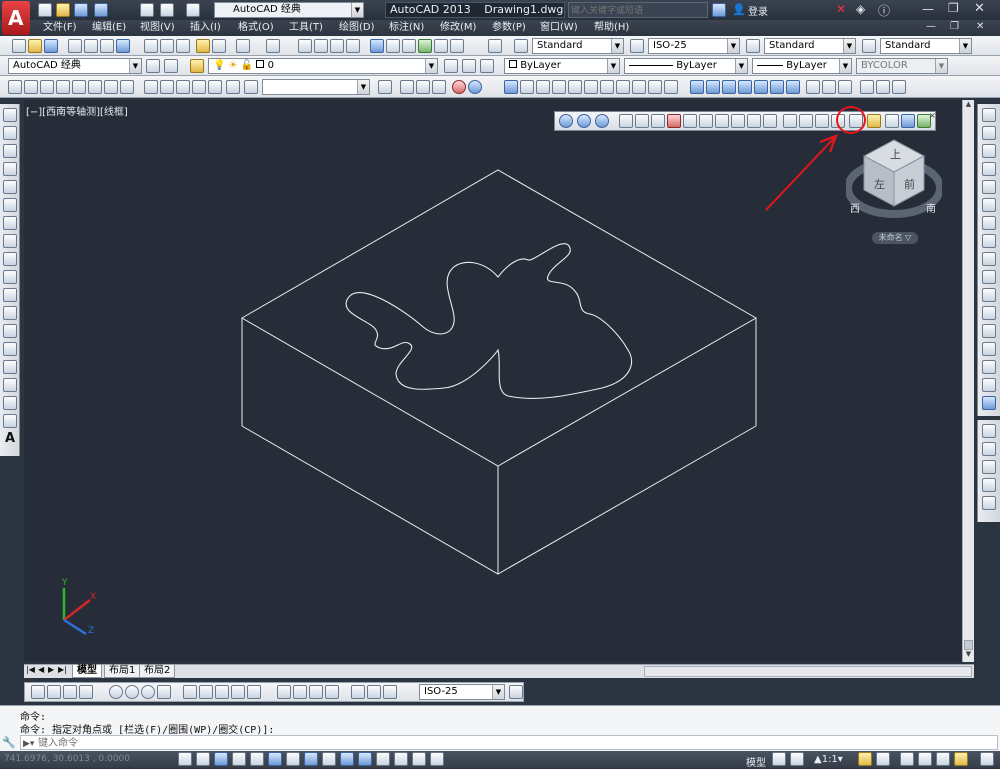  Describe the element at coordinates (739, 9) in the screenshot. I see `user-icon: 👤` at that location.